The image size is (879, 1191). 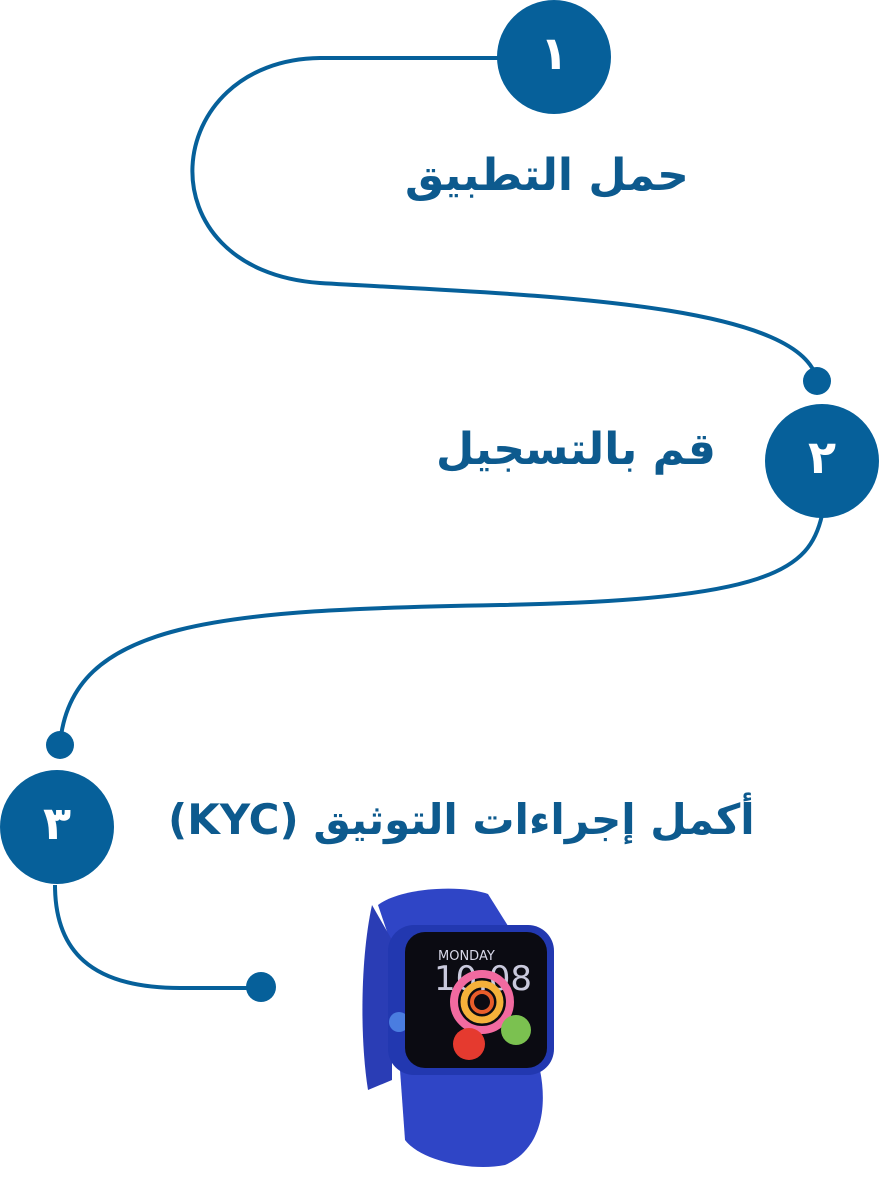 What do you see at coordinates (458, 1028) in the screenshot?
I see `smartwatch-image: MONDAY 10:08` at bounding box center [458, 1028].